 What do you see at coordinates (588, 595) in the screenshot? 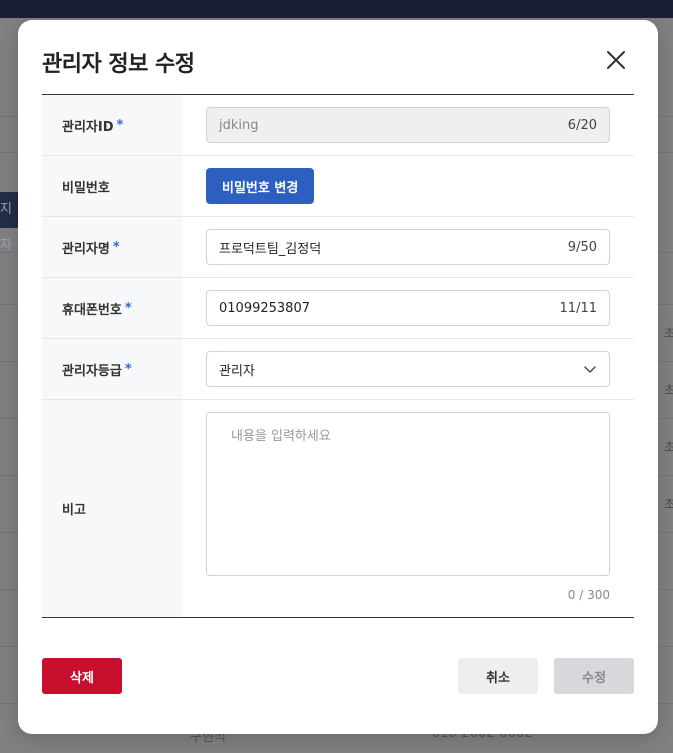
I see `remark-char-count: 0 / 300` at bounding box center [588, 595].